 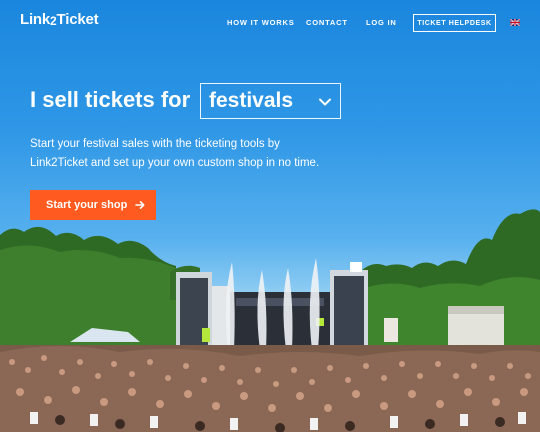 I want to click on arrow-right-icon, so click(x=140, y=205).